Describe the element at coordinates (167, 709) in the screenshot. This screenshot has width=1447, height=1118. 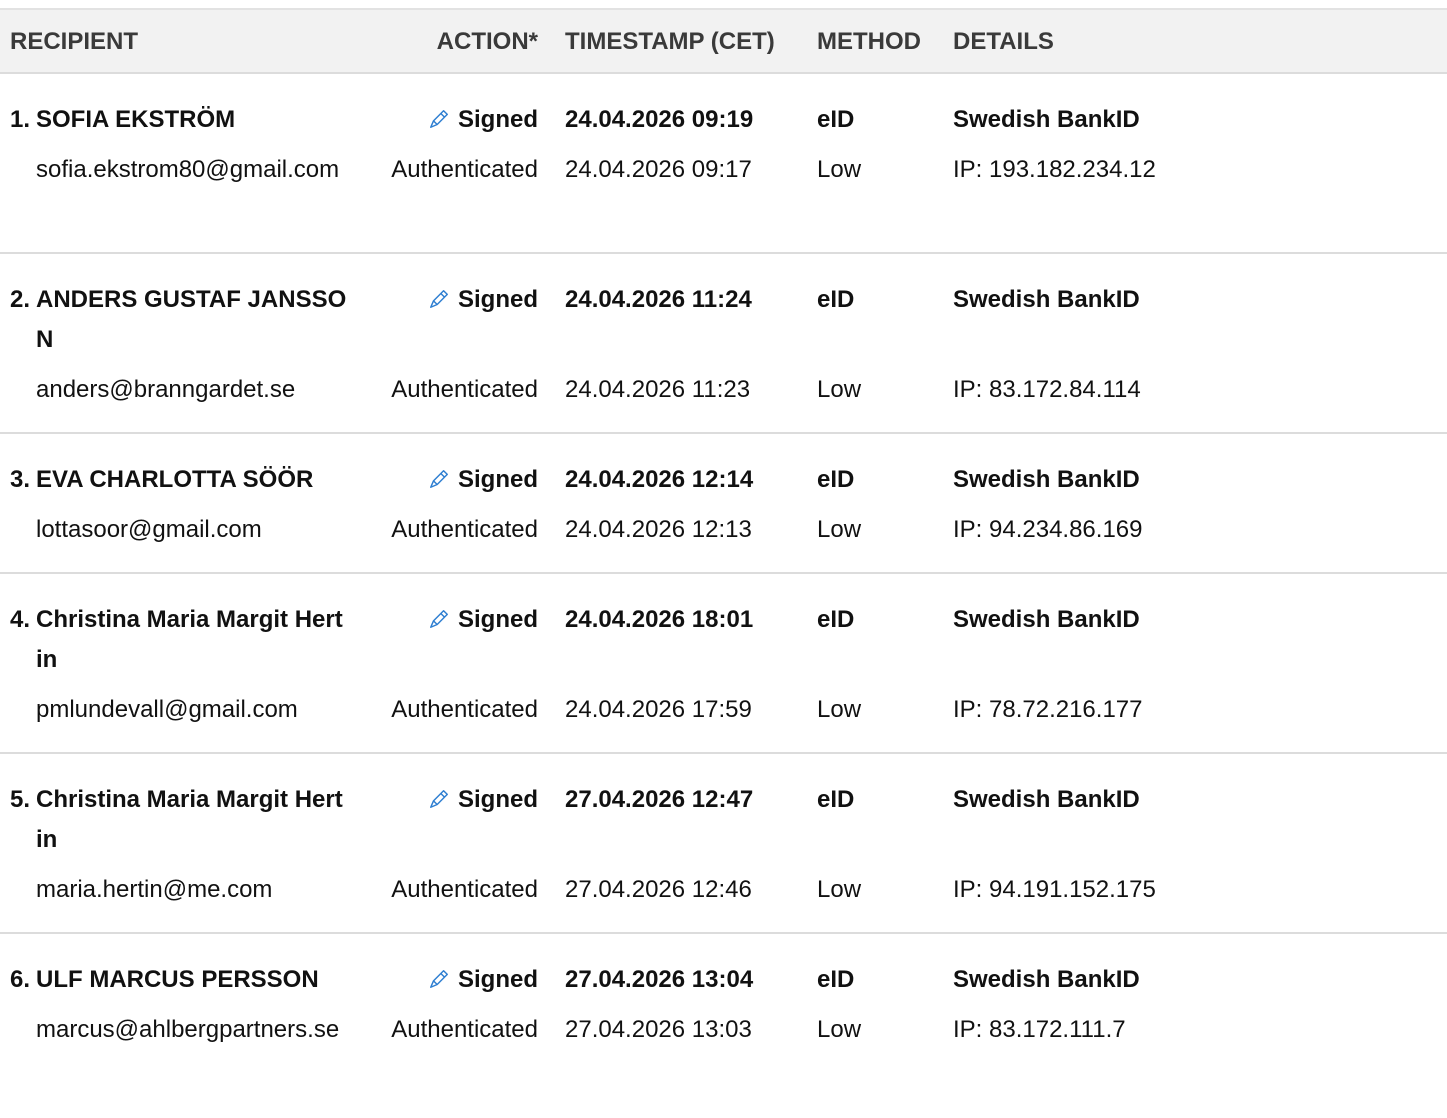
I see `recipient-email: pmlundevall@gmail.com` at that location.